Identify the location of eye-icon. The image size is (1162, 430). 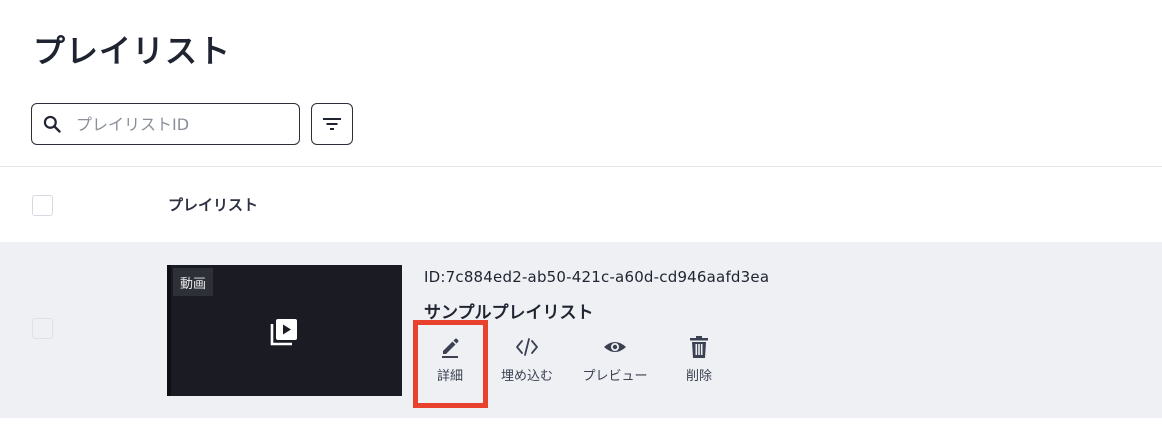
(615, 347).